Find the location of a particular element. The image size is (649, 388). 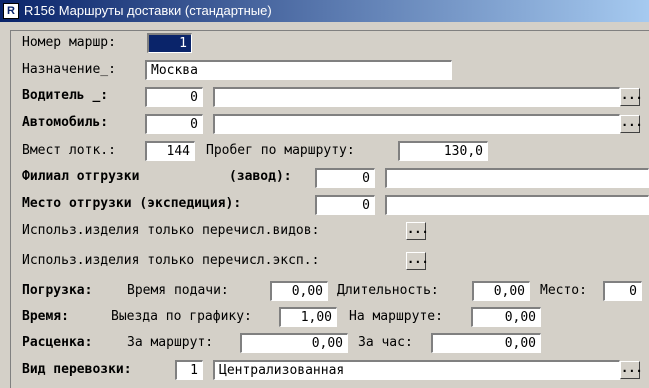

loading-time-field: 0,00 is located at coordinates (299, 291).